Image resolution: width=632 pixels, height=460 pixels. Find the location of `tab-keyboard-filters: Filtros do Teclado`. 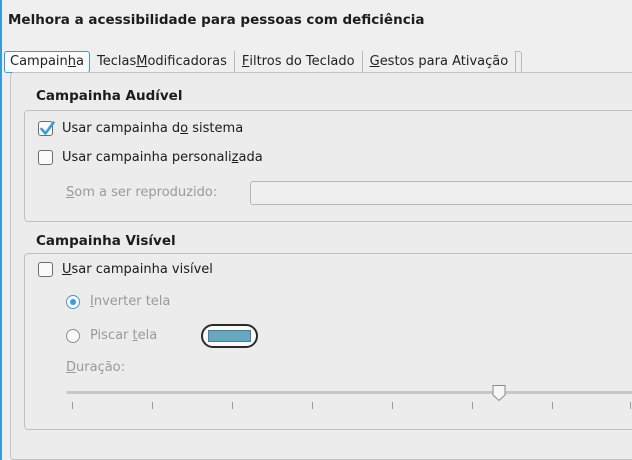

tab-keyboard-filters: Filtros do Teclado is located at coordinates (299, 62).